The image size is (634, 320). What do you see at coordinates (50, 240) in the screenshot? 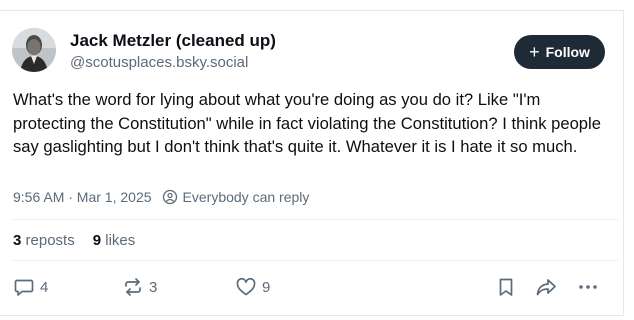
I see `reposts-label: reposts` at bounding box center [50, 240].